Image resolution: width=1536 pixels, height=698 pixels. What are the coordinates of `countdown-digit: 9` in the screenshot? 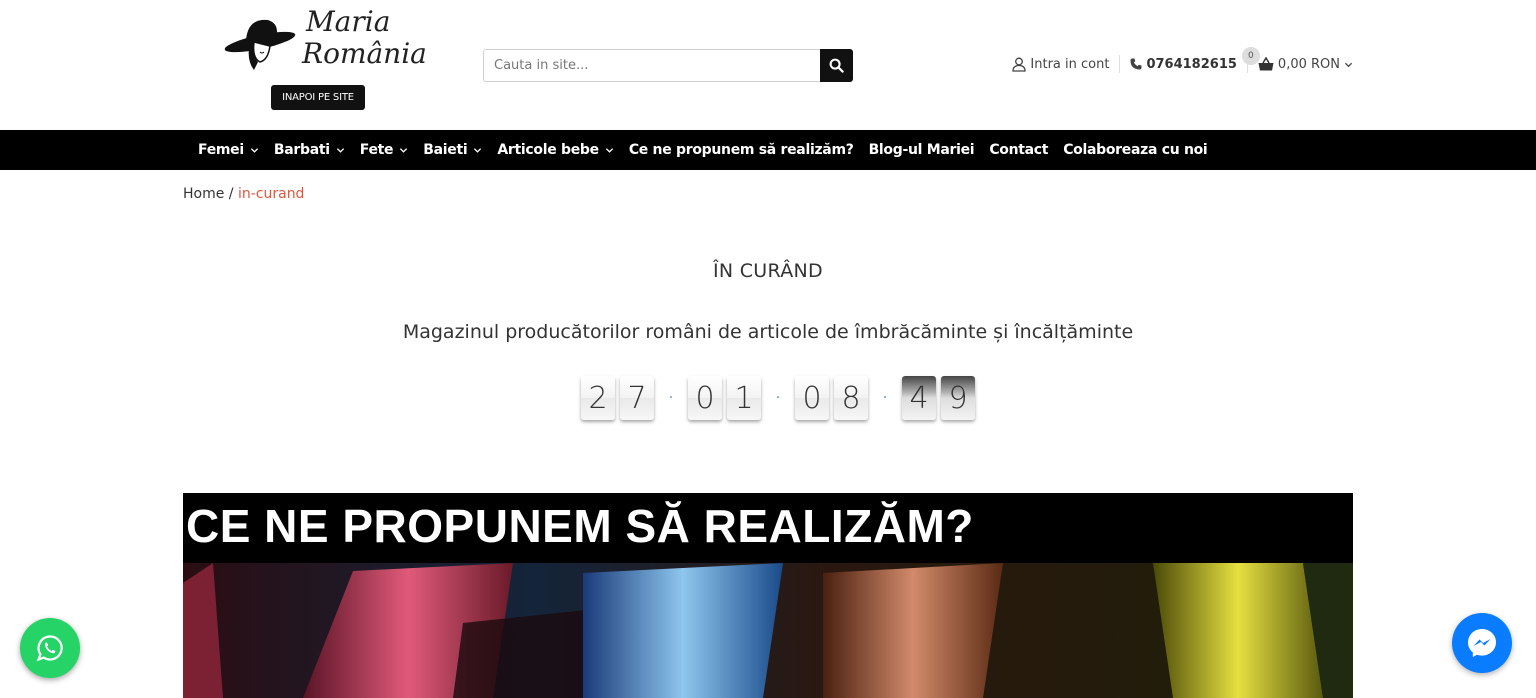 It's located at (958, 398).